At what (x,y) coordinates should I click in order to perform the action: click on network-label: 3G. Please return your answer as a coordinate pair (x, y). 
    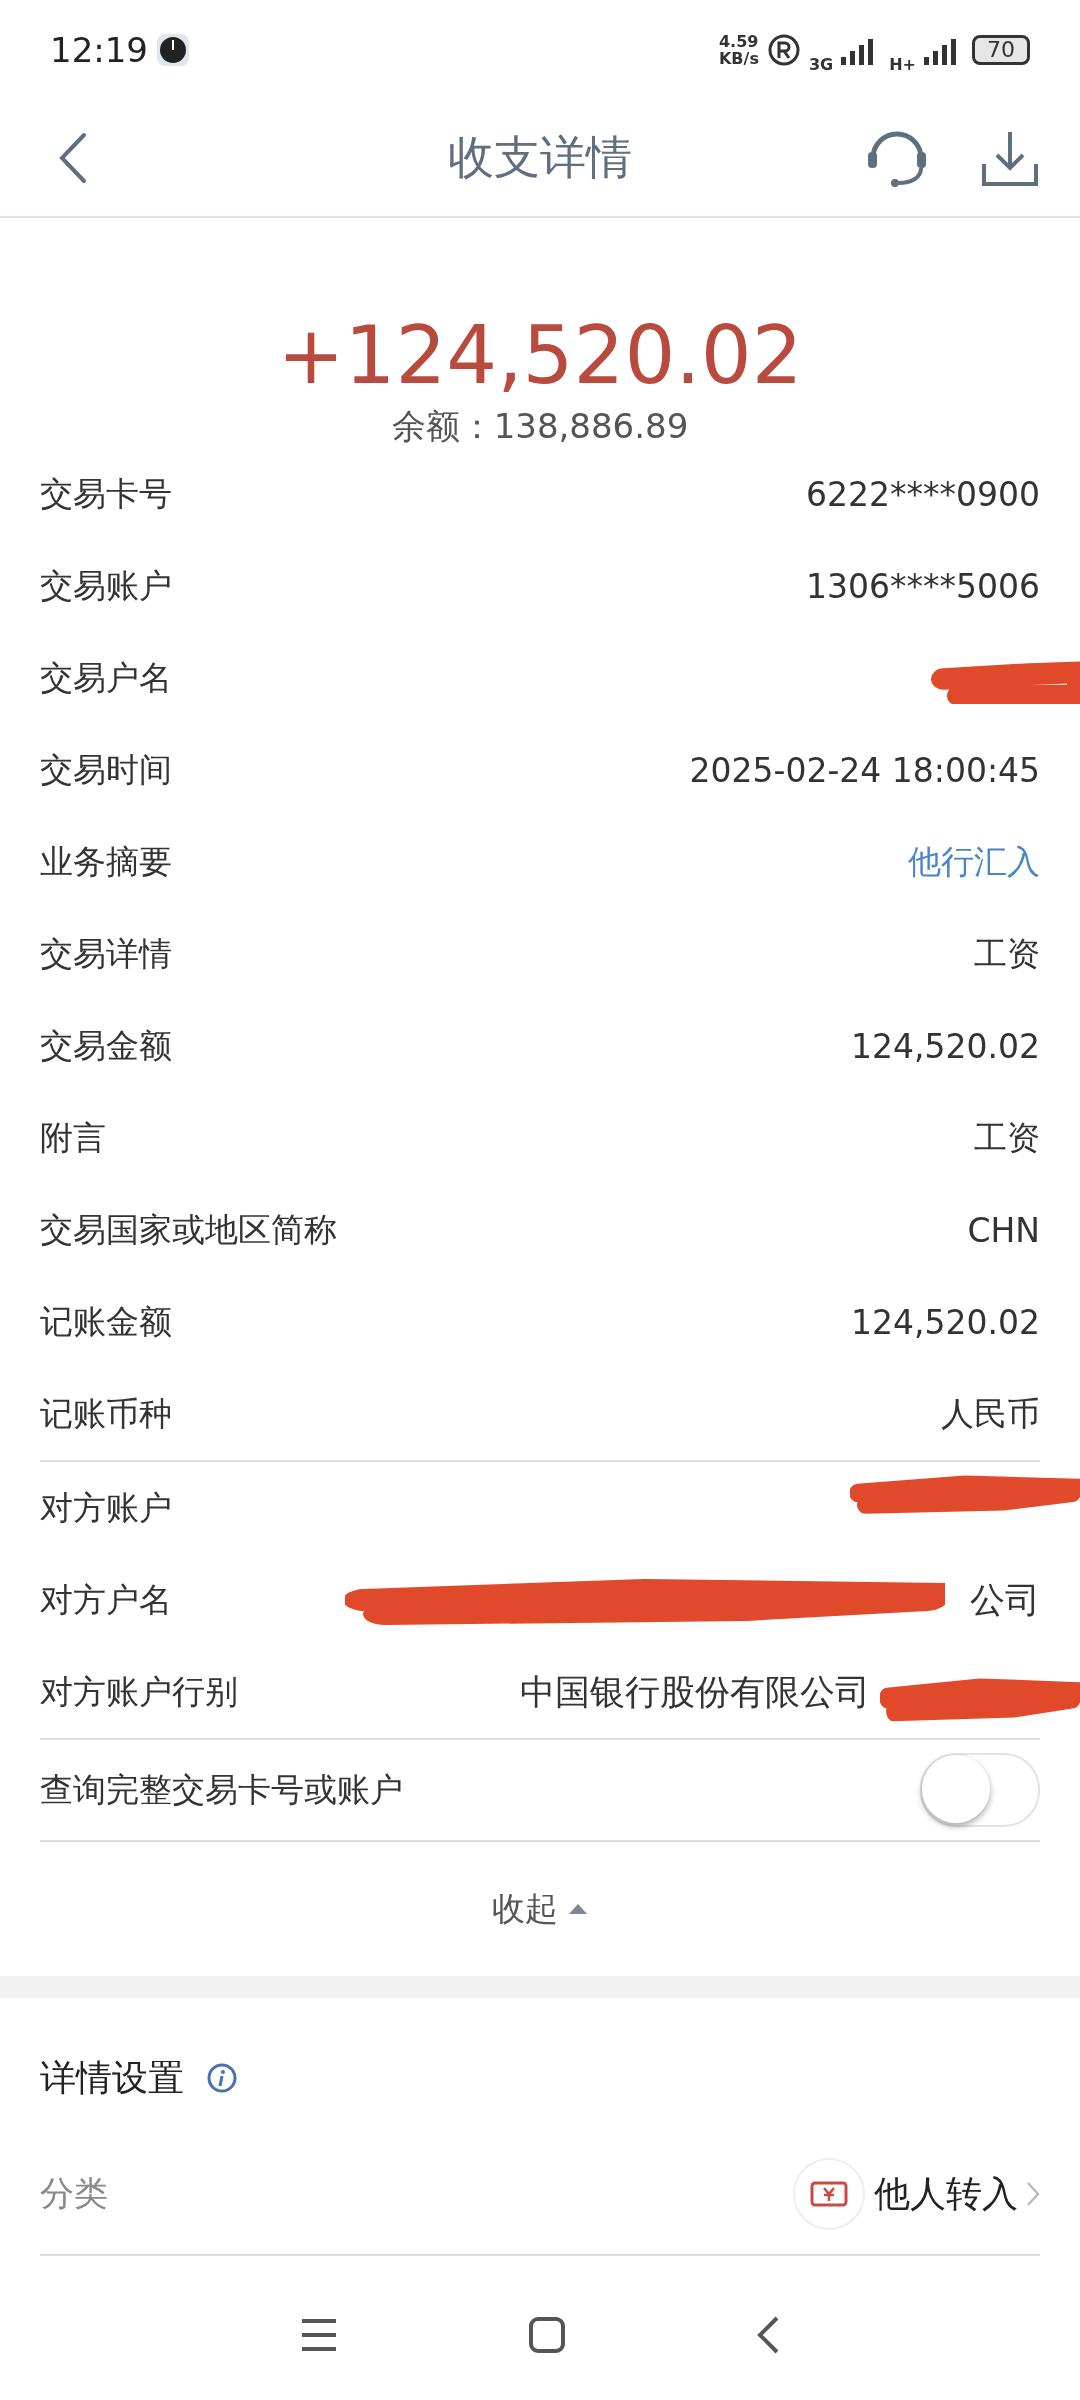
    Looking at the image, I should click on (821, 64).